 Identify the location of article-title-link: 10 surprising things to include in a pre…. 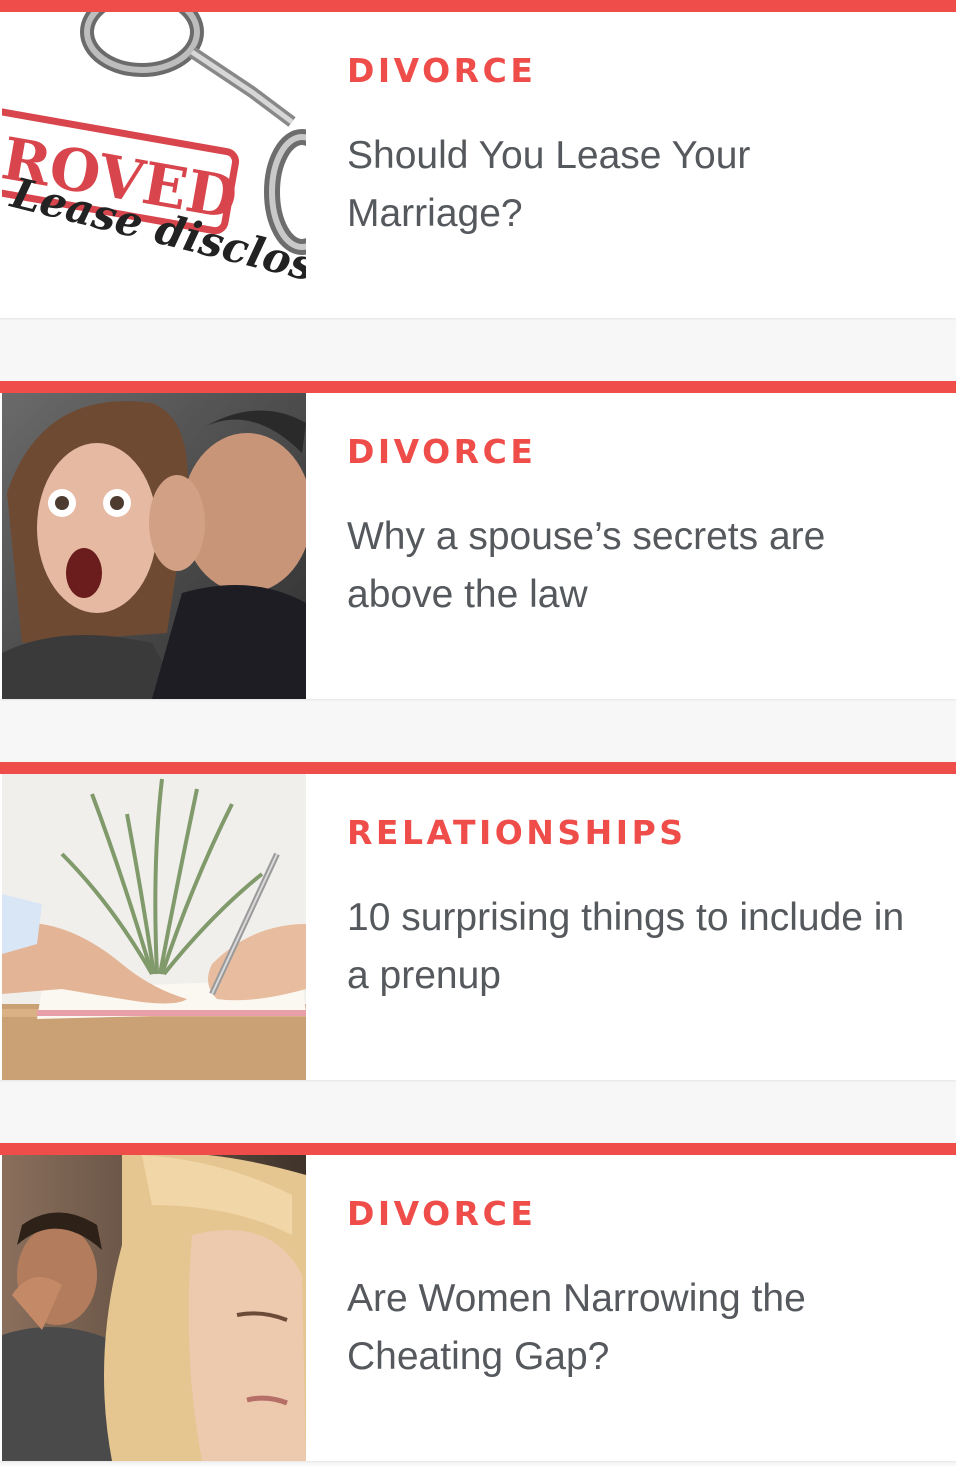
(637, 947).